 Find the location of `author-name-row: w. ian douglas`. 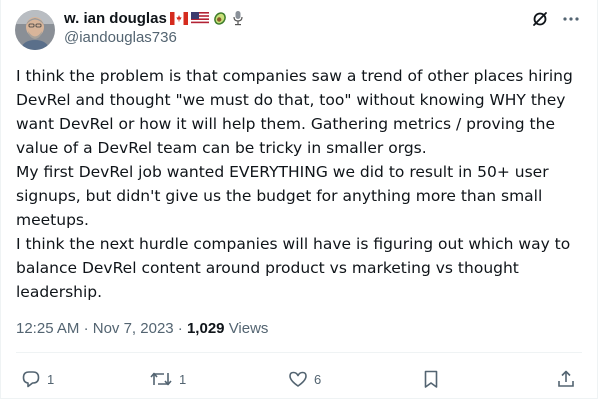

author-name-row: w. ian douglas is located at coordinates (154, 18).